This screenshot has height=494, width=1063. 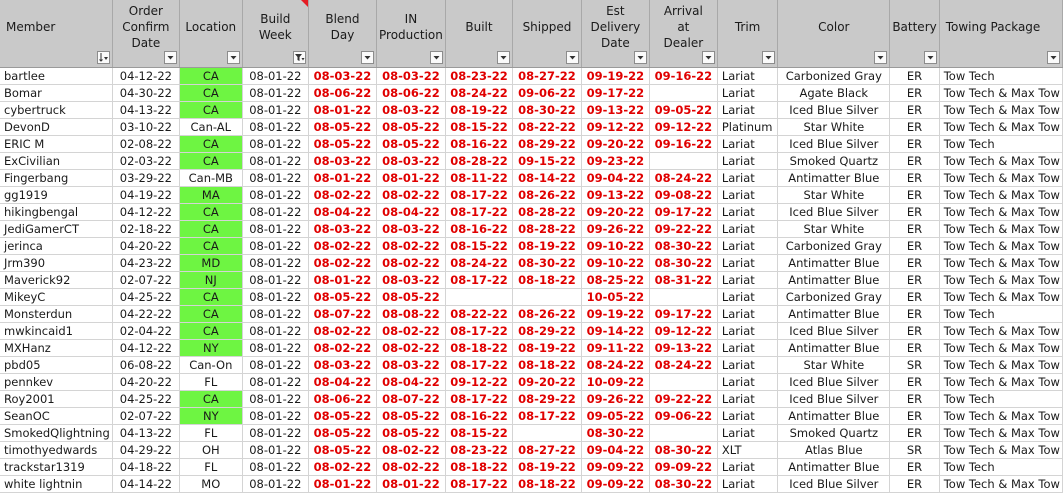 What do you see at coordinates (211, 450) in the screenshot?
I see `cell-location: OH` at bounding box center [211, 450].